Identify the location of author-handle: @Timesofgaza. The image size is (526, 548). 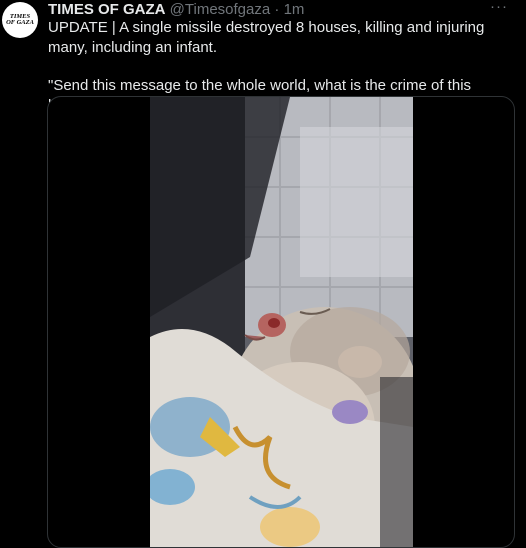
(220, 9).